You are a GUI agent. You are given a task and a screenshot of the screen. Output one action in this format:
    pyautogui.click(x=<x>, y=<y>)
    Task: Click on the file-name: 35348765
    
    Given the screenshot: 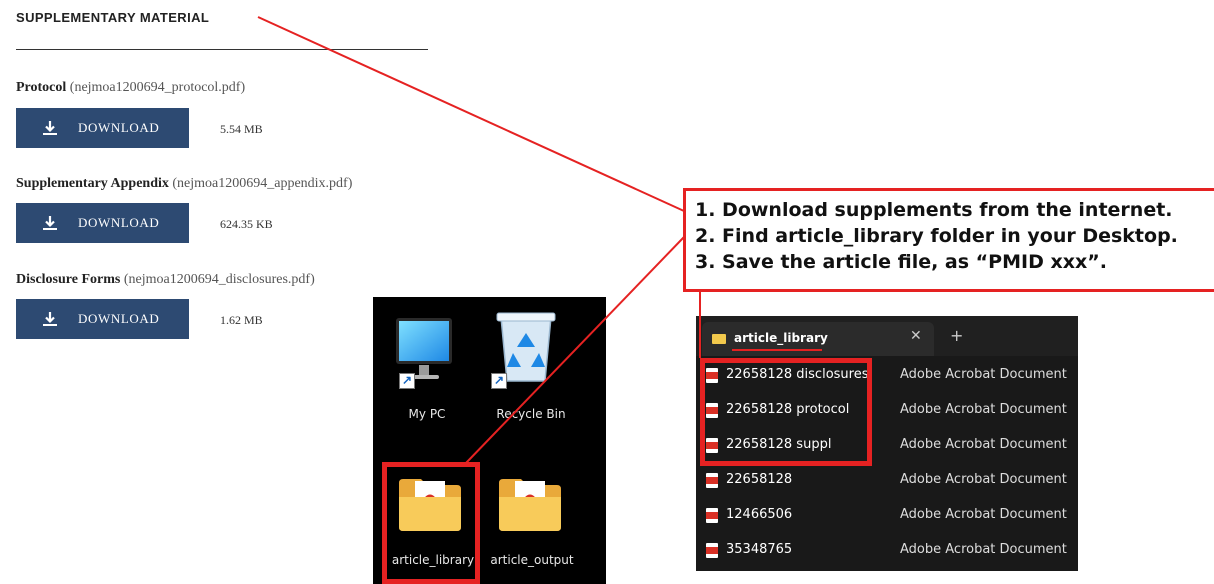 What is the action you would take?
    pyautogui.click(x=759, y=549)
    